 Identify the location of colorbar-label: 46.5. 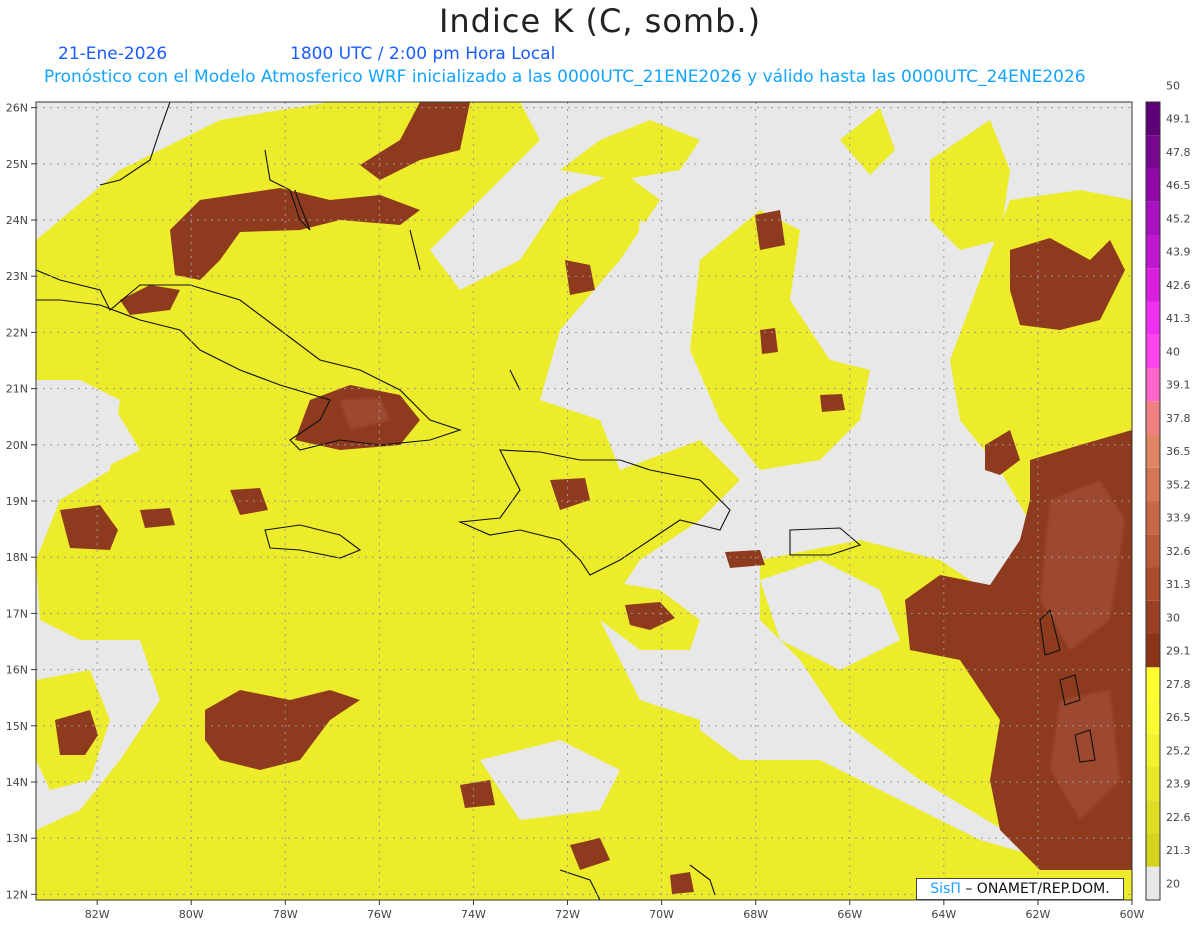
(1178, 185).